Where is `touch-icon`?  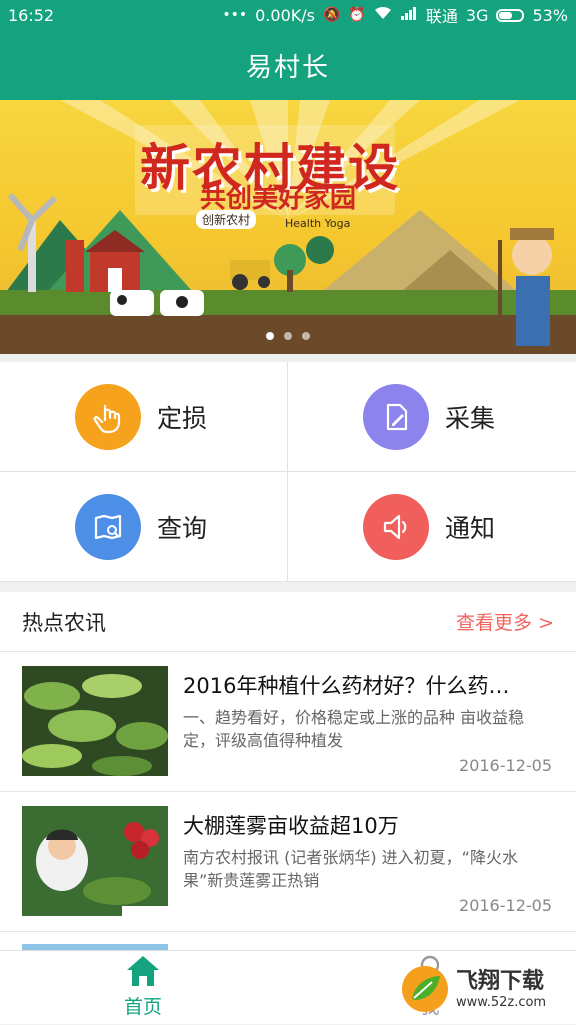 touch-icon is located at coordinates (108, 416).